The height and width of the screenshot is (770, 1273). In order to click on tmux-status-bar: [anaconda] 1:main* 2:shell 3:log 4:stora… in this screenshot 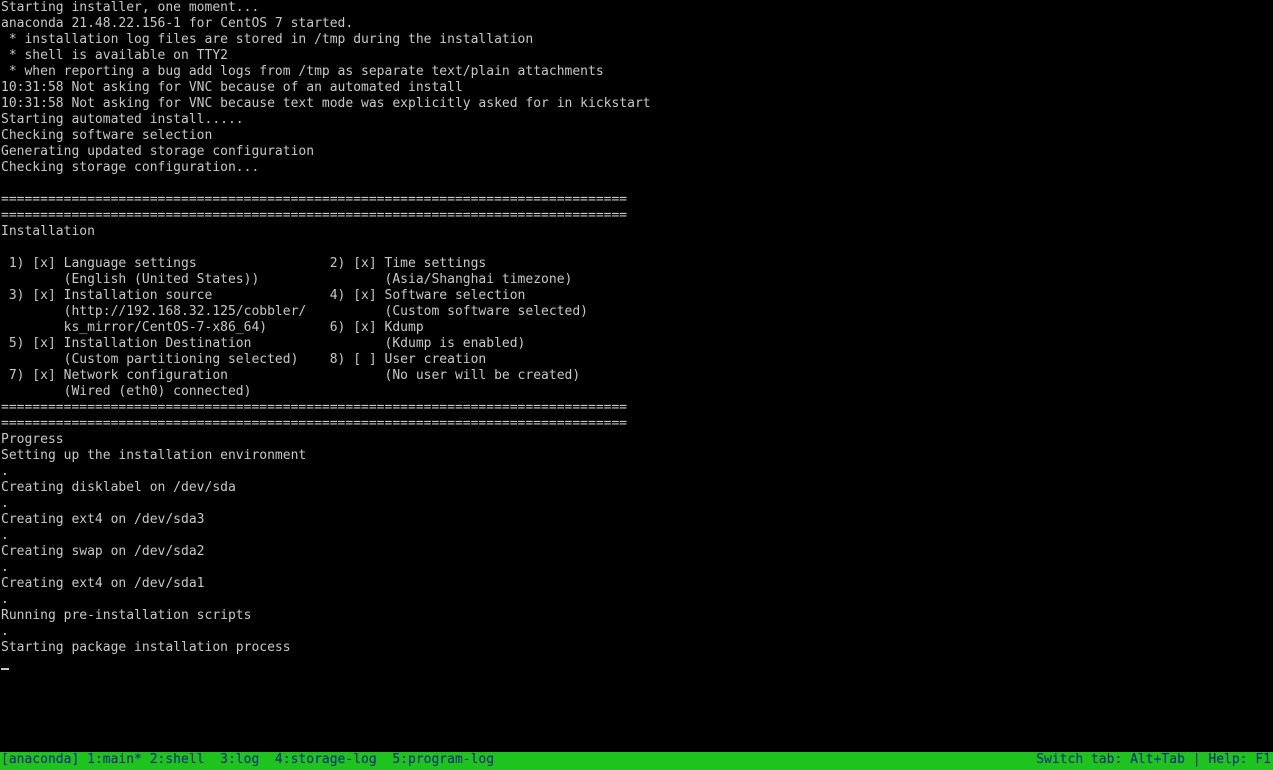, I will do `click(636, 761)`.